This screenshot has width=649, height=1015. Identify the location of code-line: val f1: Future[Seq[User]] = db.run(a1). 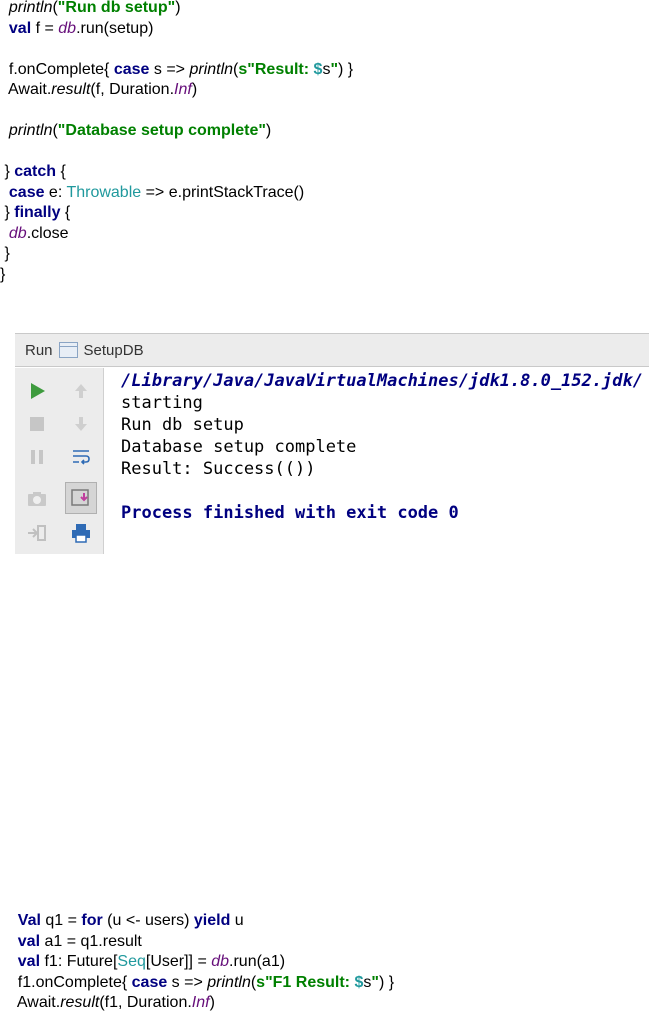
(197, 962).